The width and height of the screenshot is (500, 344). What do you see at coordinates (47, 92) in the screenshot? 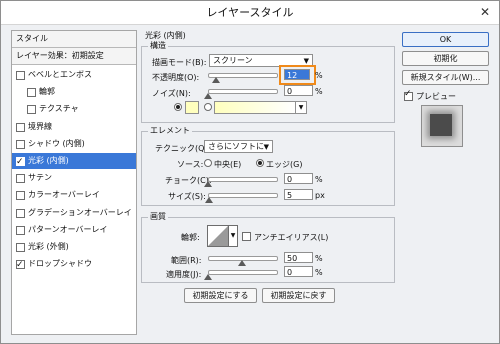
I see `effect-label: 輪郭` at bounding box center [47, 92].